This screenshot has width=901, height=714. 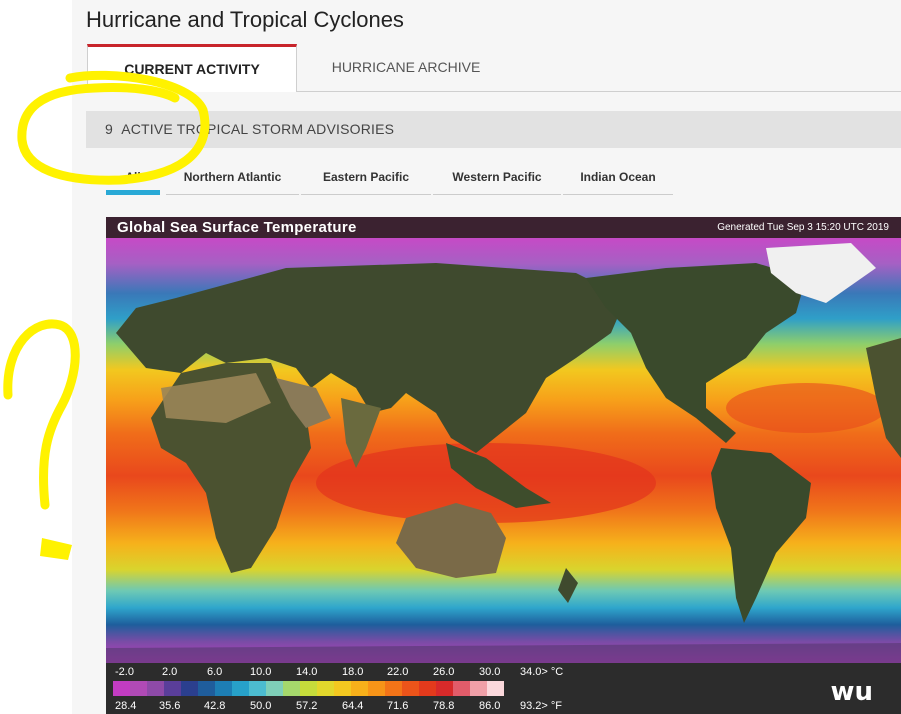 I want to click on legend-f-label: 50.0, so click(x=261, y=706).